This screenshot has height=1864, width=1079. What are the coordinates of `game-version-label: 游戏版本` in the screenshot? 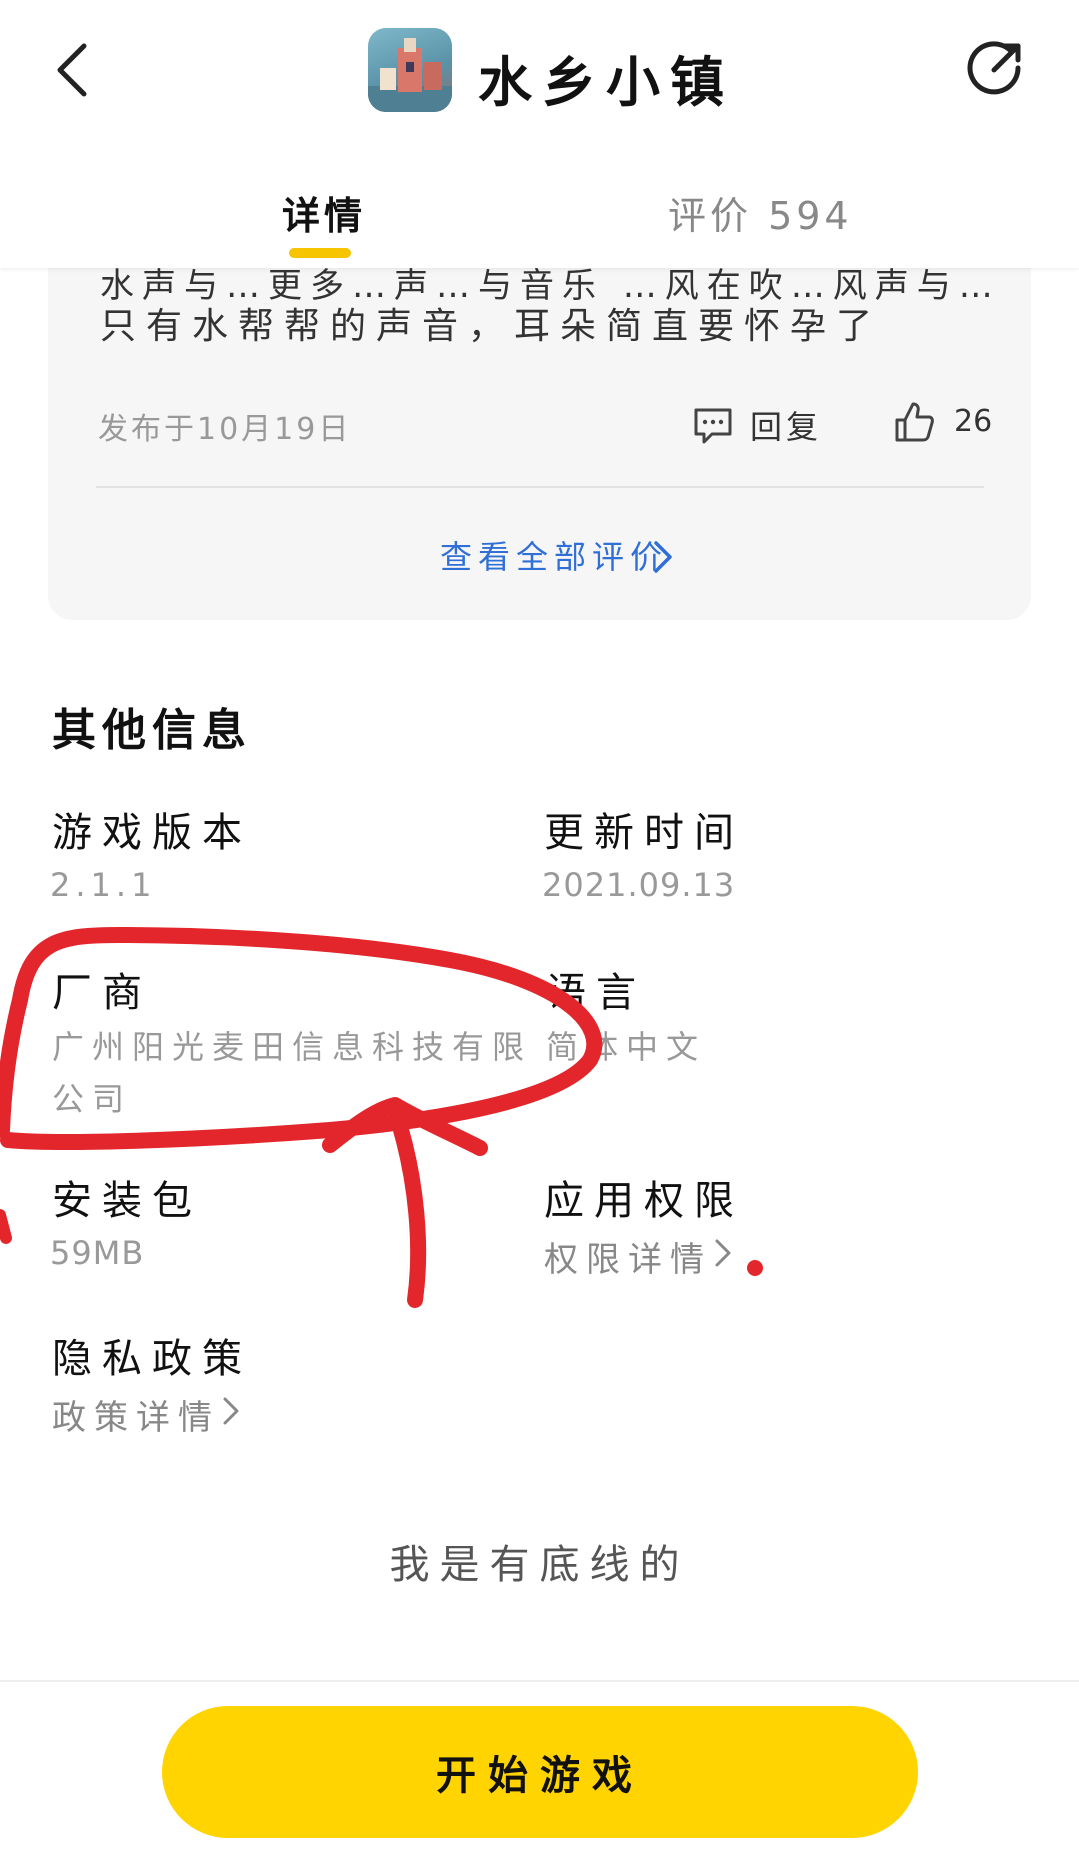 It's located at (152, 833).